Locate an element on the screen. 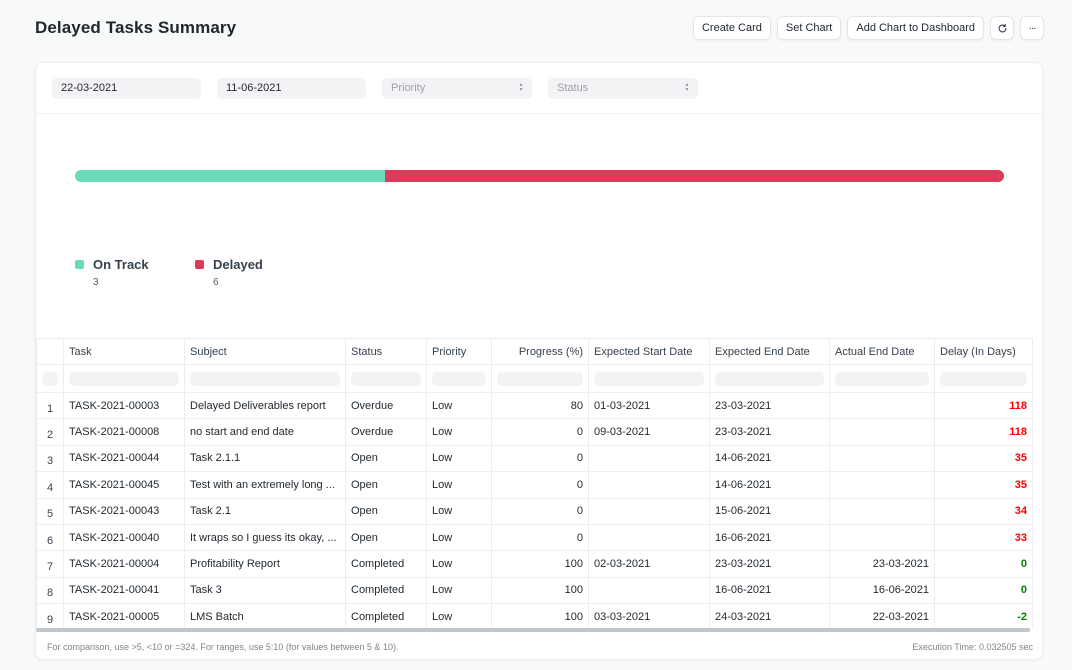 Image resolution: width=1072 pixels, height=670 pixels. expected-end-cell: 16-06-2021 is located at coordinates (769, 537).